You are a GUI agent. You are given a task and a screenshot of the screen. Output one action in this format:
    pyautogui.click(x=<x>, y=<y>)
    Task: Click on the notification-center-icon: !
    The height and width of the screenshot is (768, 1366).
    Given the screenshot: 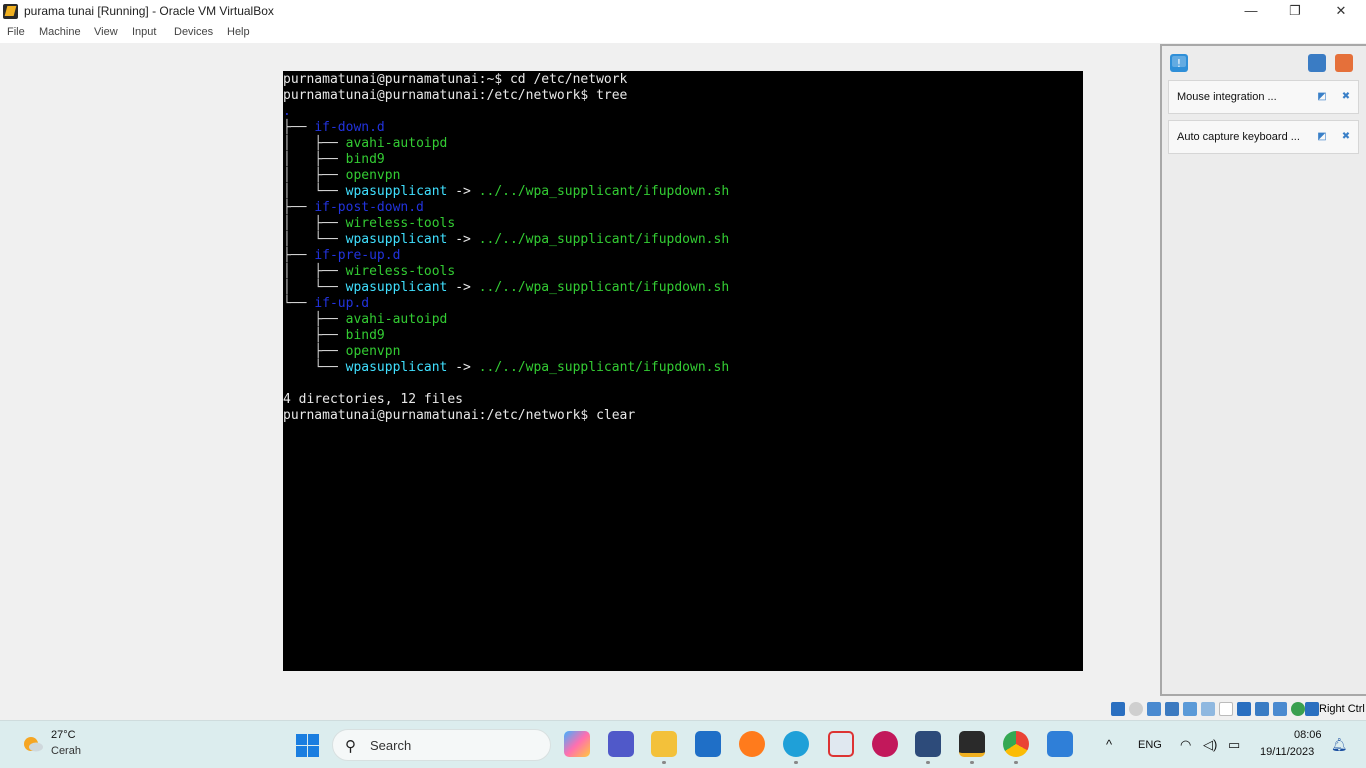 What is the action you would take?
    pyautogui.click(x=1179, y=63)
    